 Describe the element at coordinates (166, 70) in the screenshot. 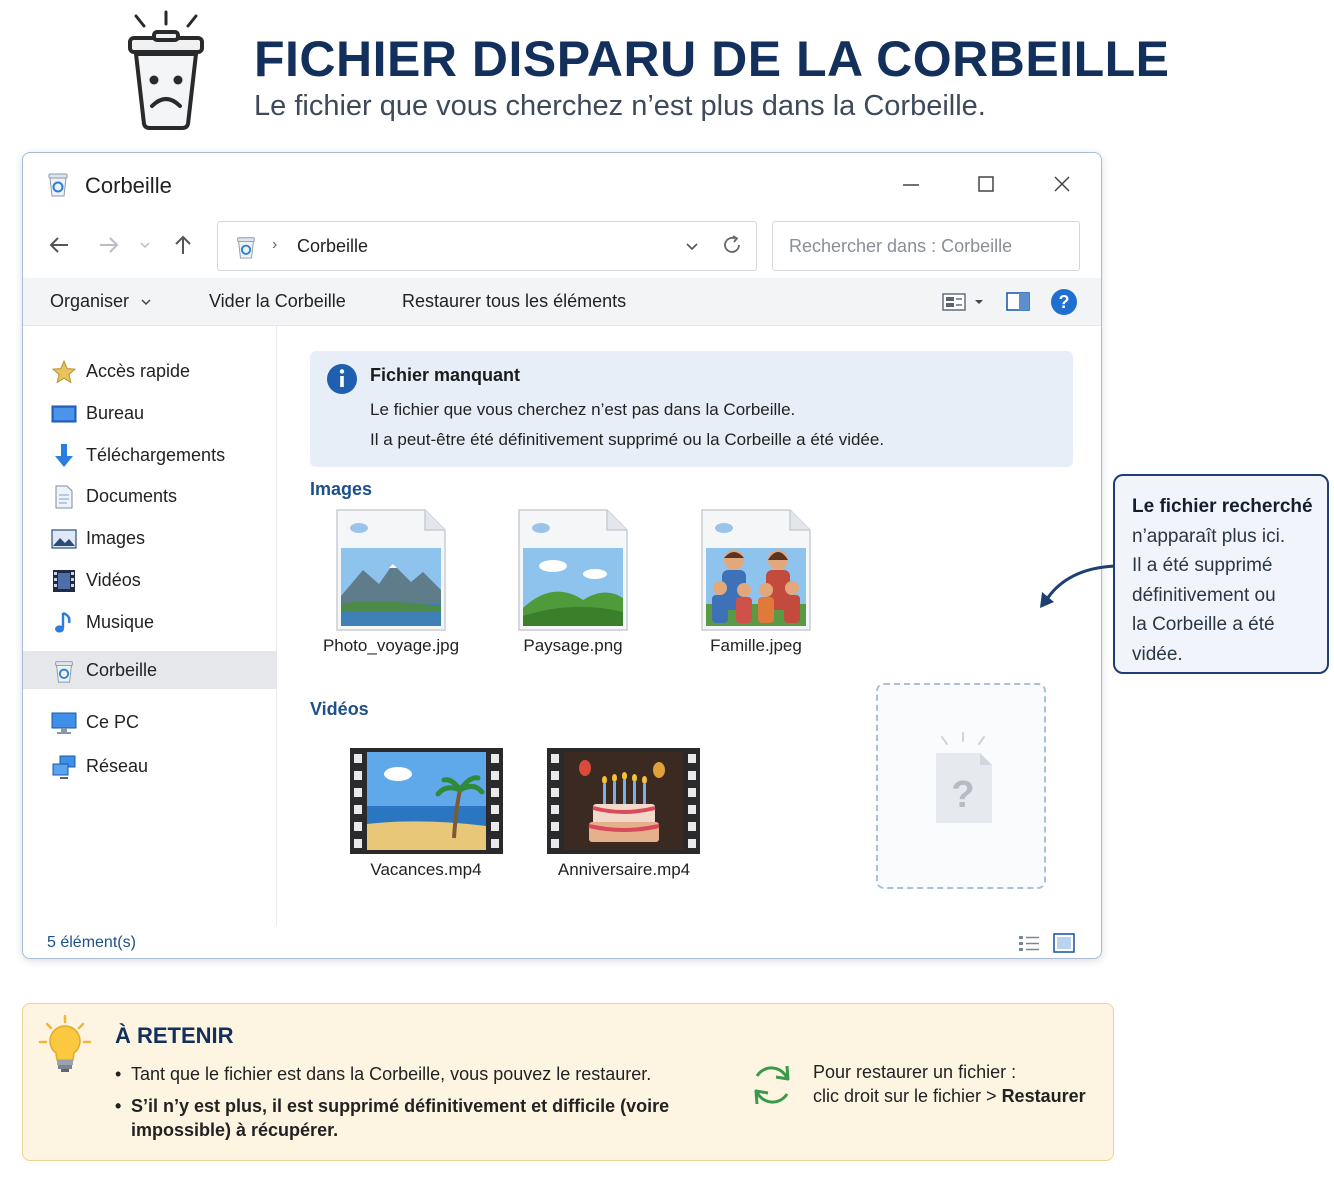

I see `sad-trash-icon` at that location.